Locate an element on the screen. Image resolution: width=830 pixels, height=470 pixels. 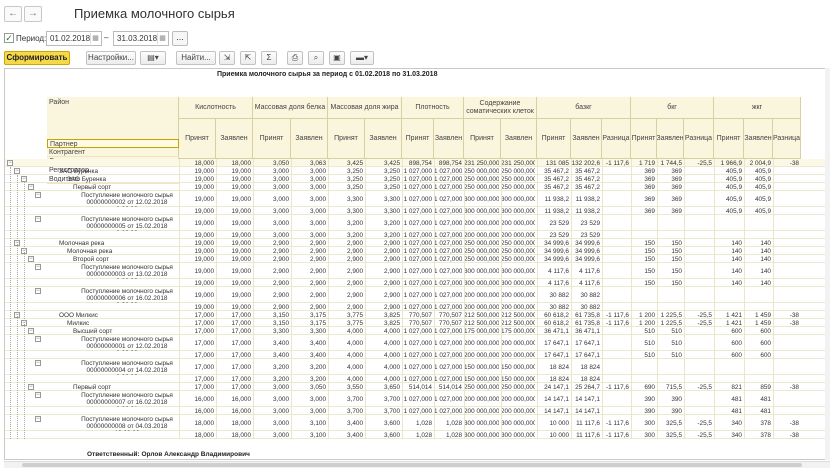
sum-icon: Σ is located at coordinates (269, 57).